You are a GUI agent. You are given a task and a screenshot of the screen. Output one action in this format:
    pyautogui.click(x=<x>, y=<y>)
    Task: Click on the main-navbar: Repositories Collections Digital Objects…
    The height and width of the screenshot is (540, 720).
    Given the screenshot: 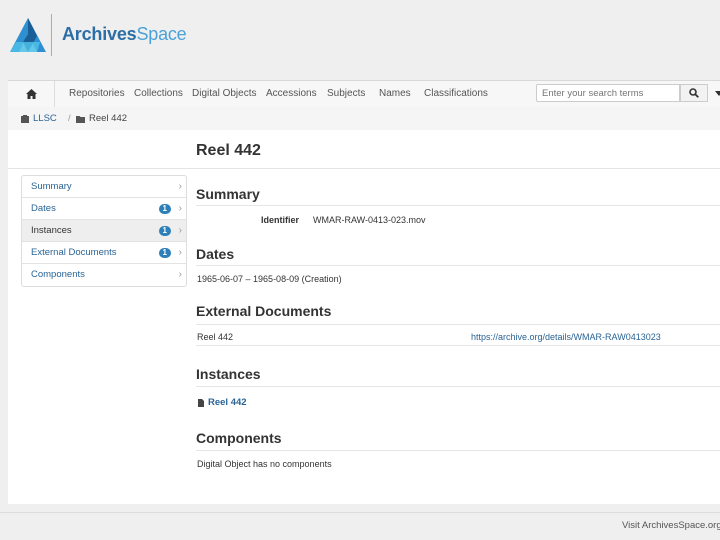 What is the action you would take?
    pyautogui.click(x=364, y=94)
    